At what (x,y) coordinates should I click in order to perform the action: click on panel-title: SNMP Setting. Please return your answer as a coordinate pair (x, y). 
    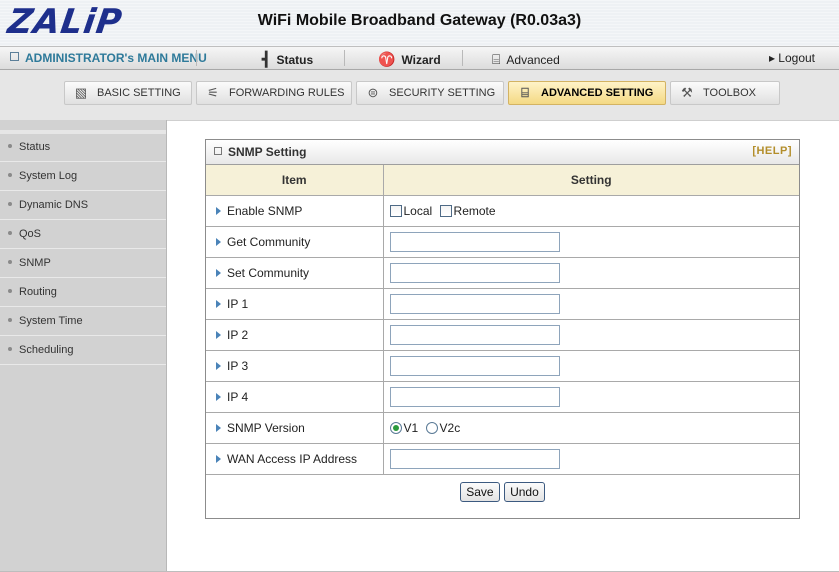
    Looking at the image, I should click on (260, 152).